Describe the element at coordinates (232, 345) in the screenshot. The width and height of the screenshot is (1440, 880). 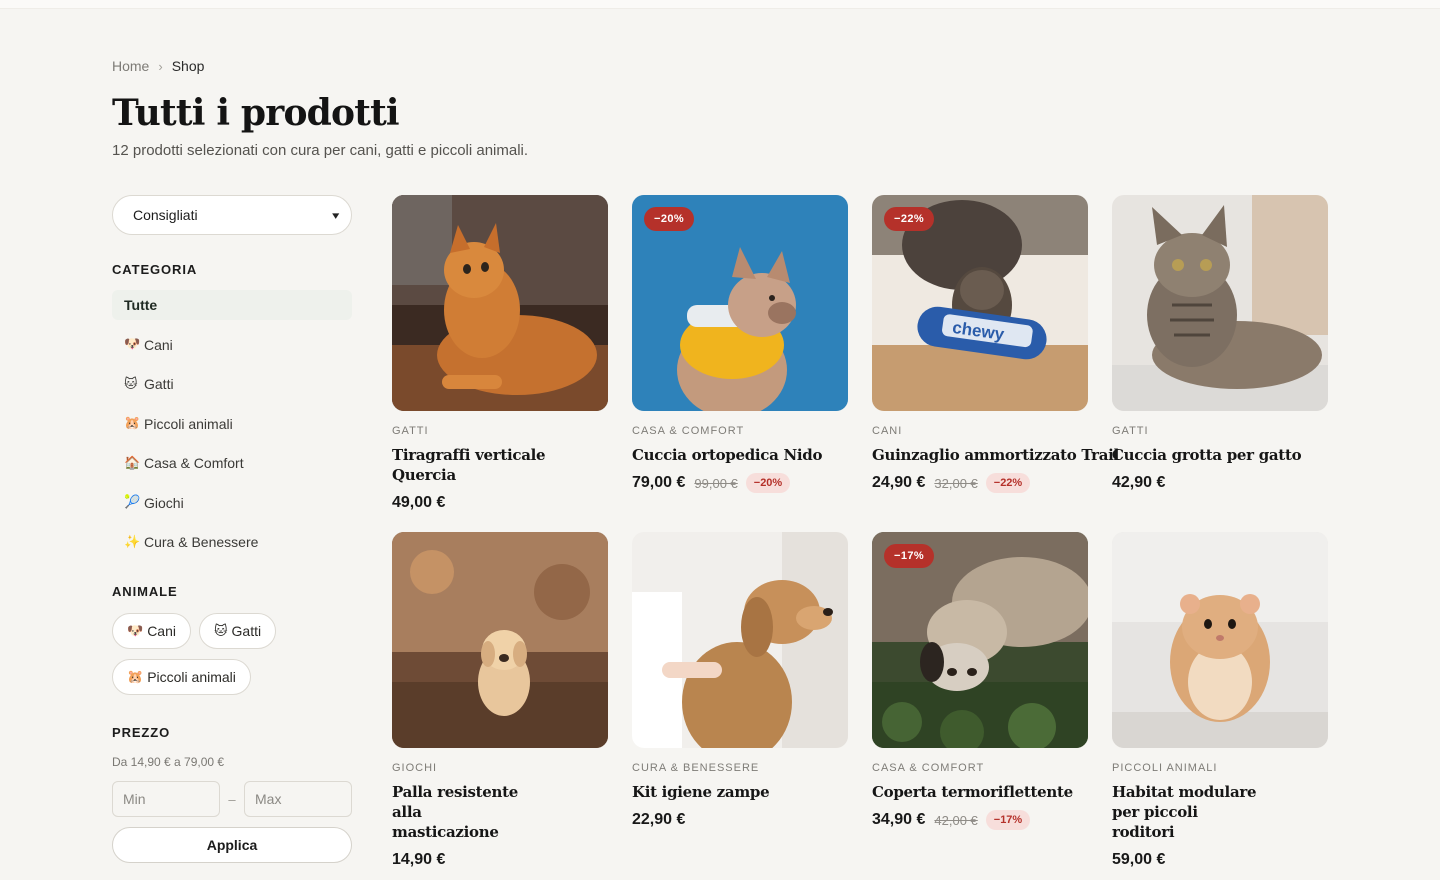
I see `category-item-1: 🐶 Cani` at that location.